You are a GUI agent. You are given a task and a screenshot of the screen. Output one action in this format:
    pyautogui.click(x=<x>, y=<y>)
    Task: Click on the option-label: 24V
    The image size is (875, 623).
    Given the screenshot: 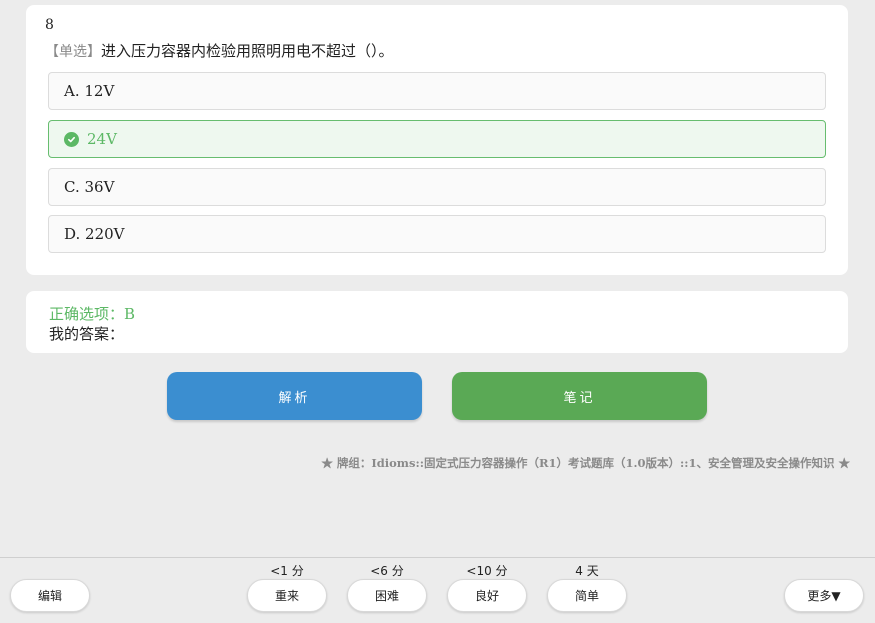 What is the action you would take?
    pyautogui.click(x=102, y=139)
    